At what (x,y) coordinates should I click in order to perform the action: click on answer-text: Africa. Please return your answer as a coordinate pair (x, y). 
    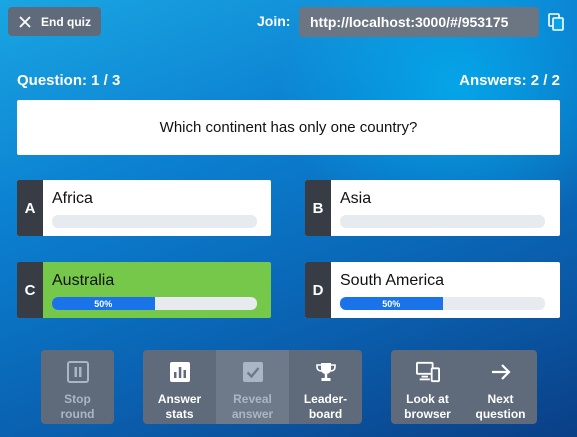
    Looking at the image, I should click on (72, 198).